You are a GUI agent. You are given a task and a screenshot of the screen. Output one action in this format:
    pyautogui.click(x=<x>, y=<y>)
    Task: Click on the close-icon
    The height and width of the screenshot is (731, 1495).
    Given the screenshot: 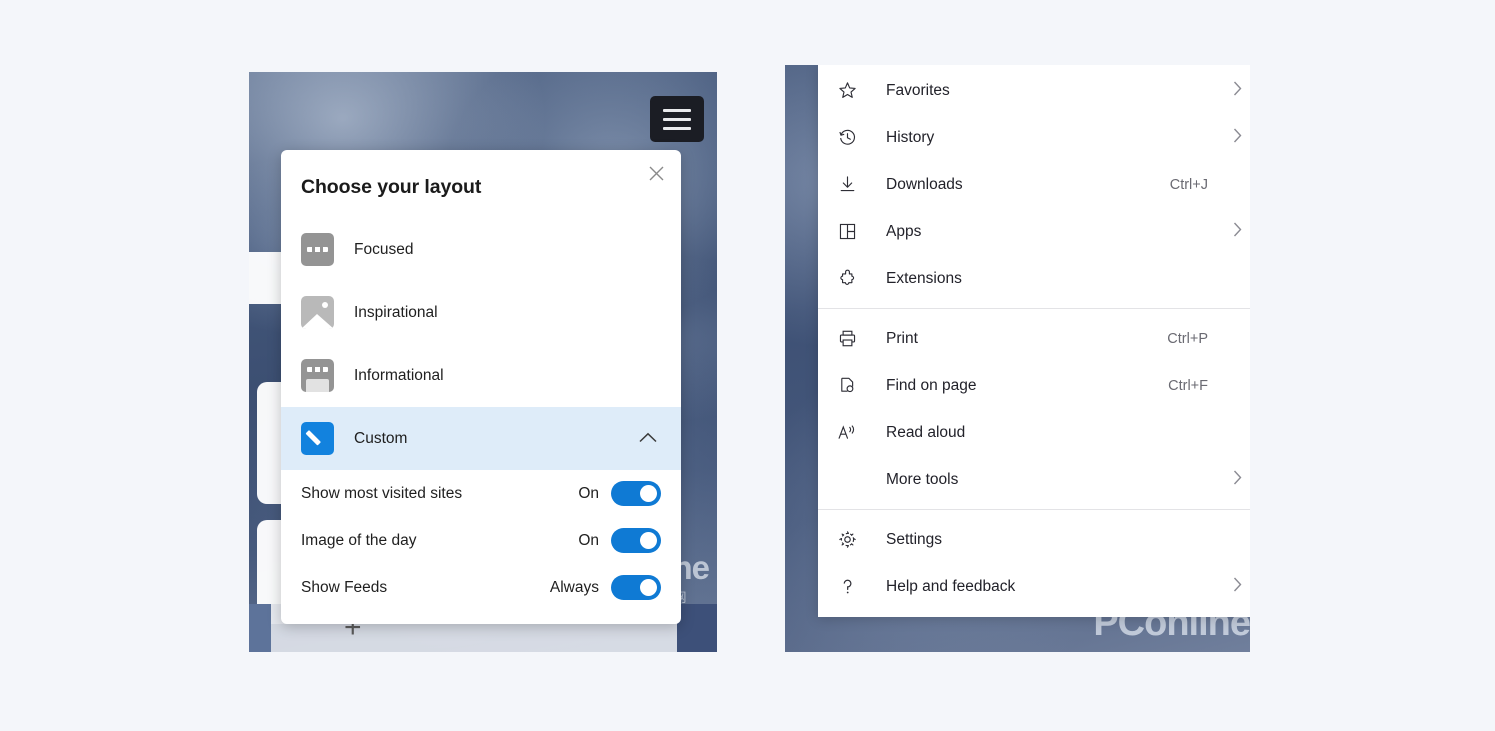 What is the action you would take?
    pyautogui.click(x=656, y=173)
    